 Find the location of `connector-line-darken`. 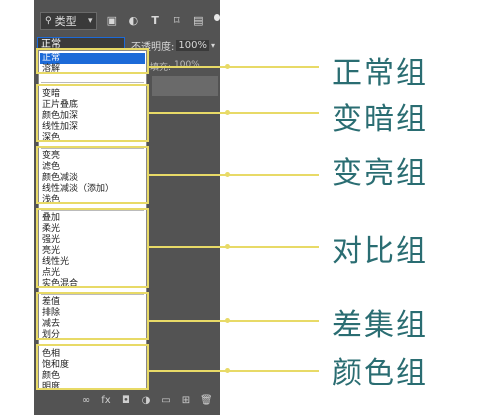

connector-line-darken is located at coordinates (234, 113).